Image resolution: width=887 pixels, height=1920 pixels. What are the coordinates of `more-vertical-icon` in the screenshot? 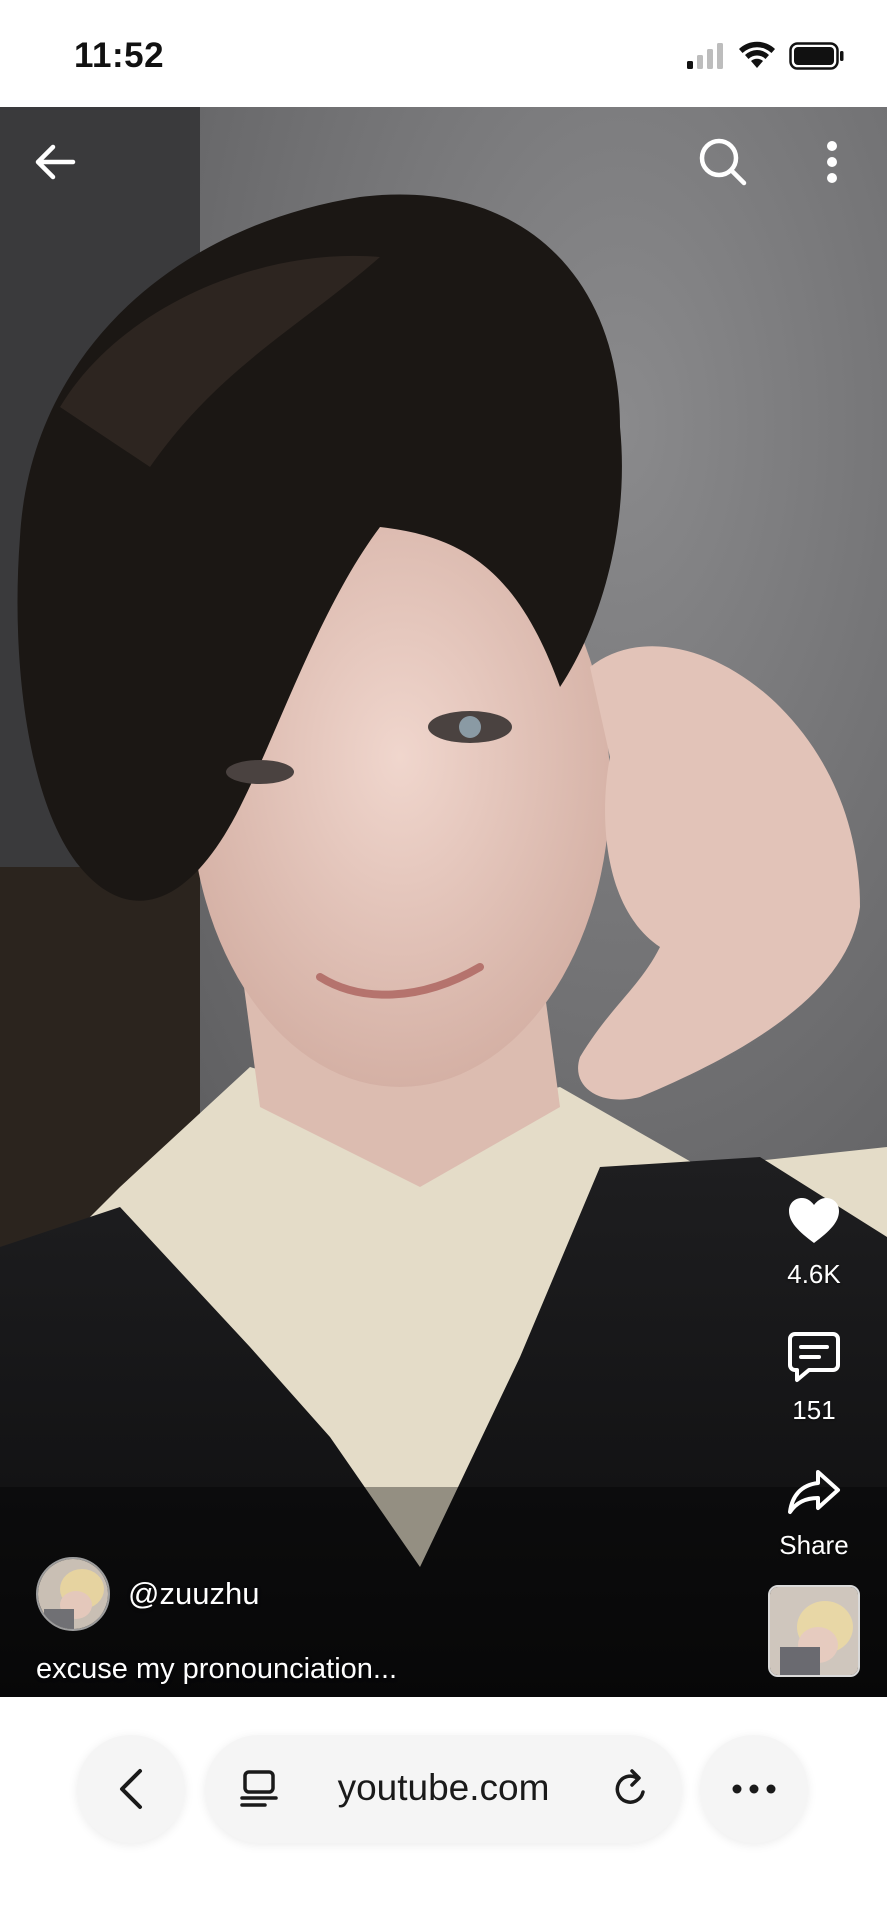 It's located at (832, 162).